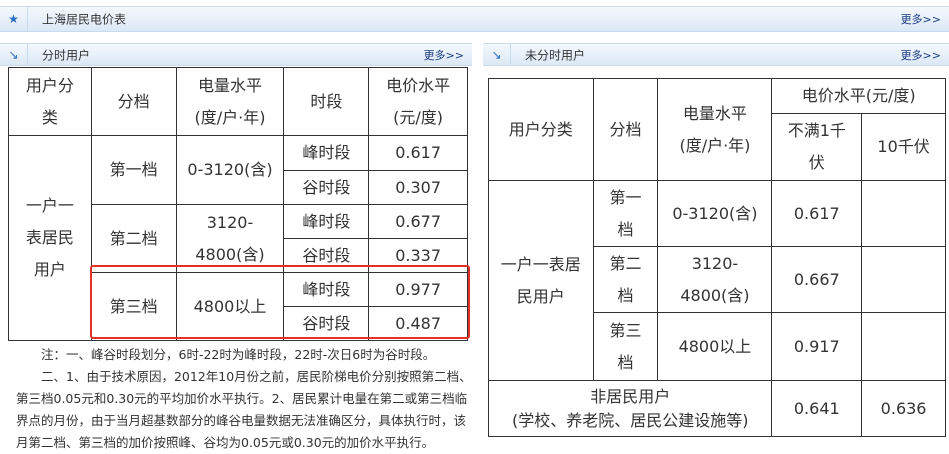 This screenshot has height=454, width=949. I want to click on page-title: 上海居民电价表, so click(84, 19).